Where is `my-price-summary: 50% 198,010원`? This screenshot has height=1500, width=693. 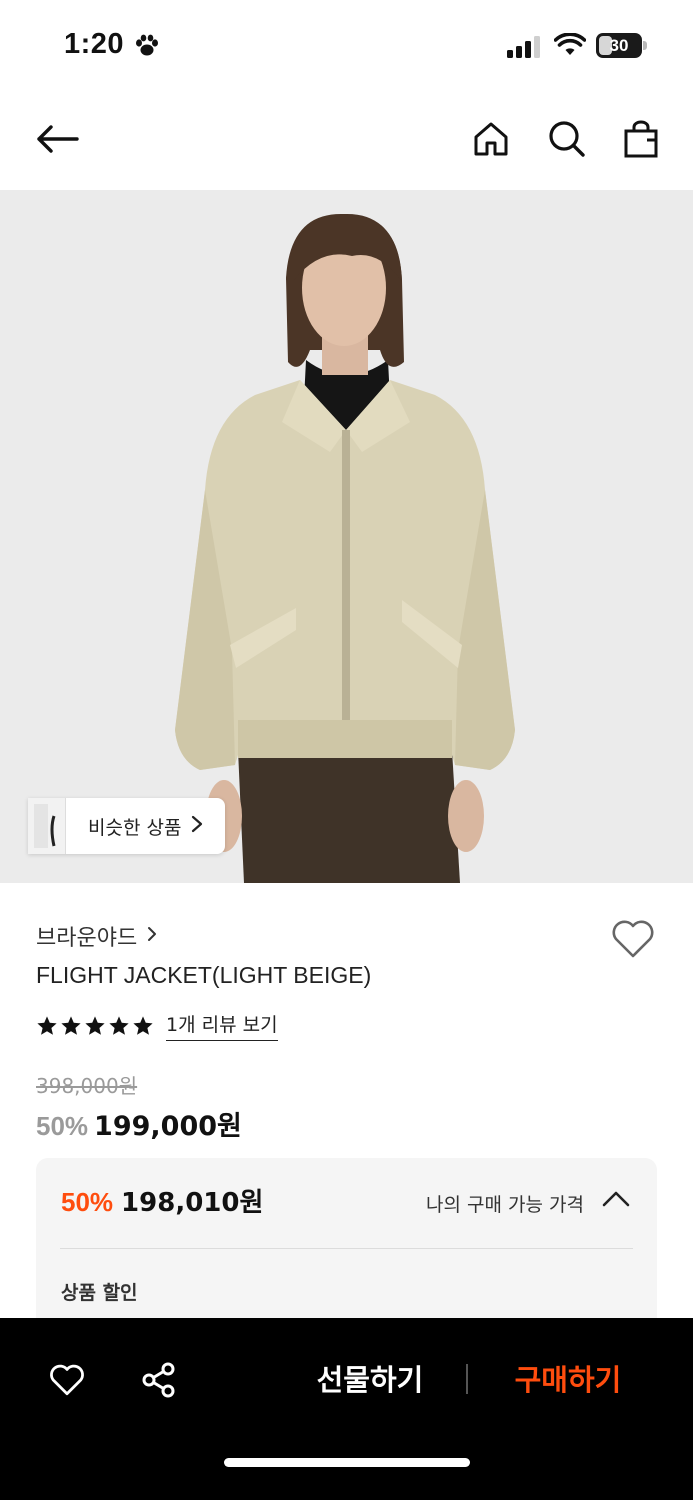
my-price-summary: 50% 198,010원 is located at coordinates (162, 1200).